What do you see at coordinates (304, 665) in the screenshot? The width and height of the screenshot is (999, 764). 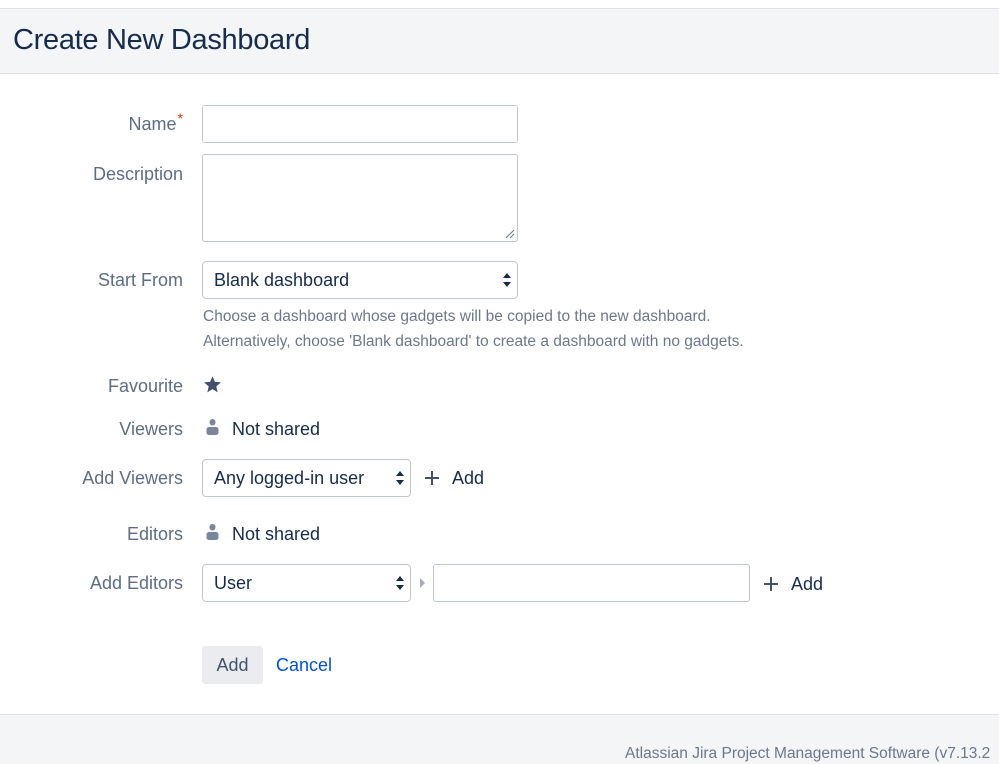 I see `cancel-link: Cancel` at bounding box center [304, 665].